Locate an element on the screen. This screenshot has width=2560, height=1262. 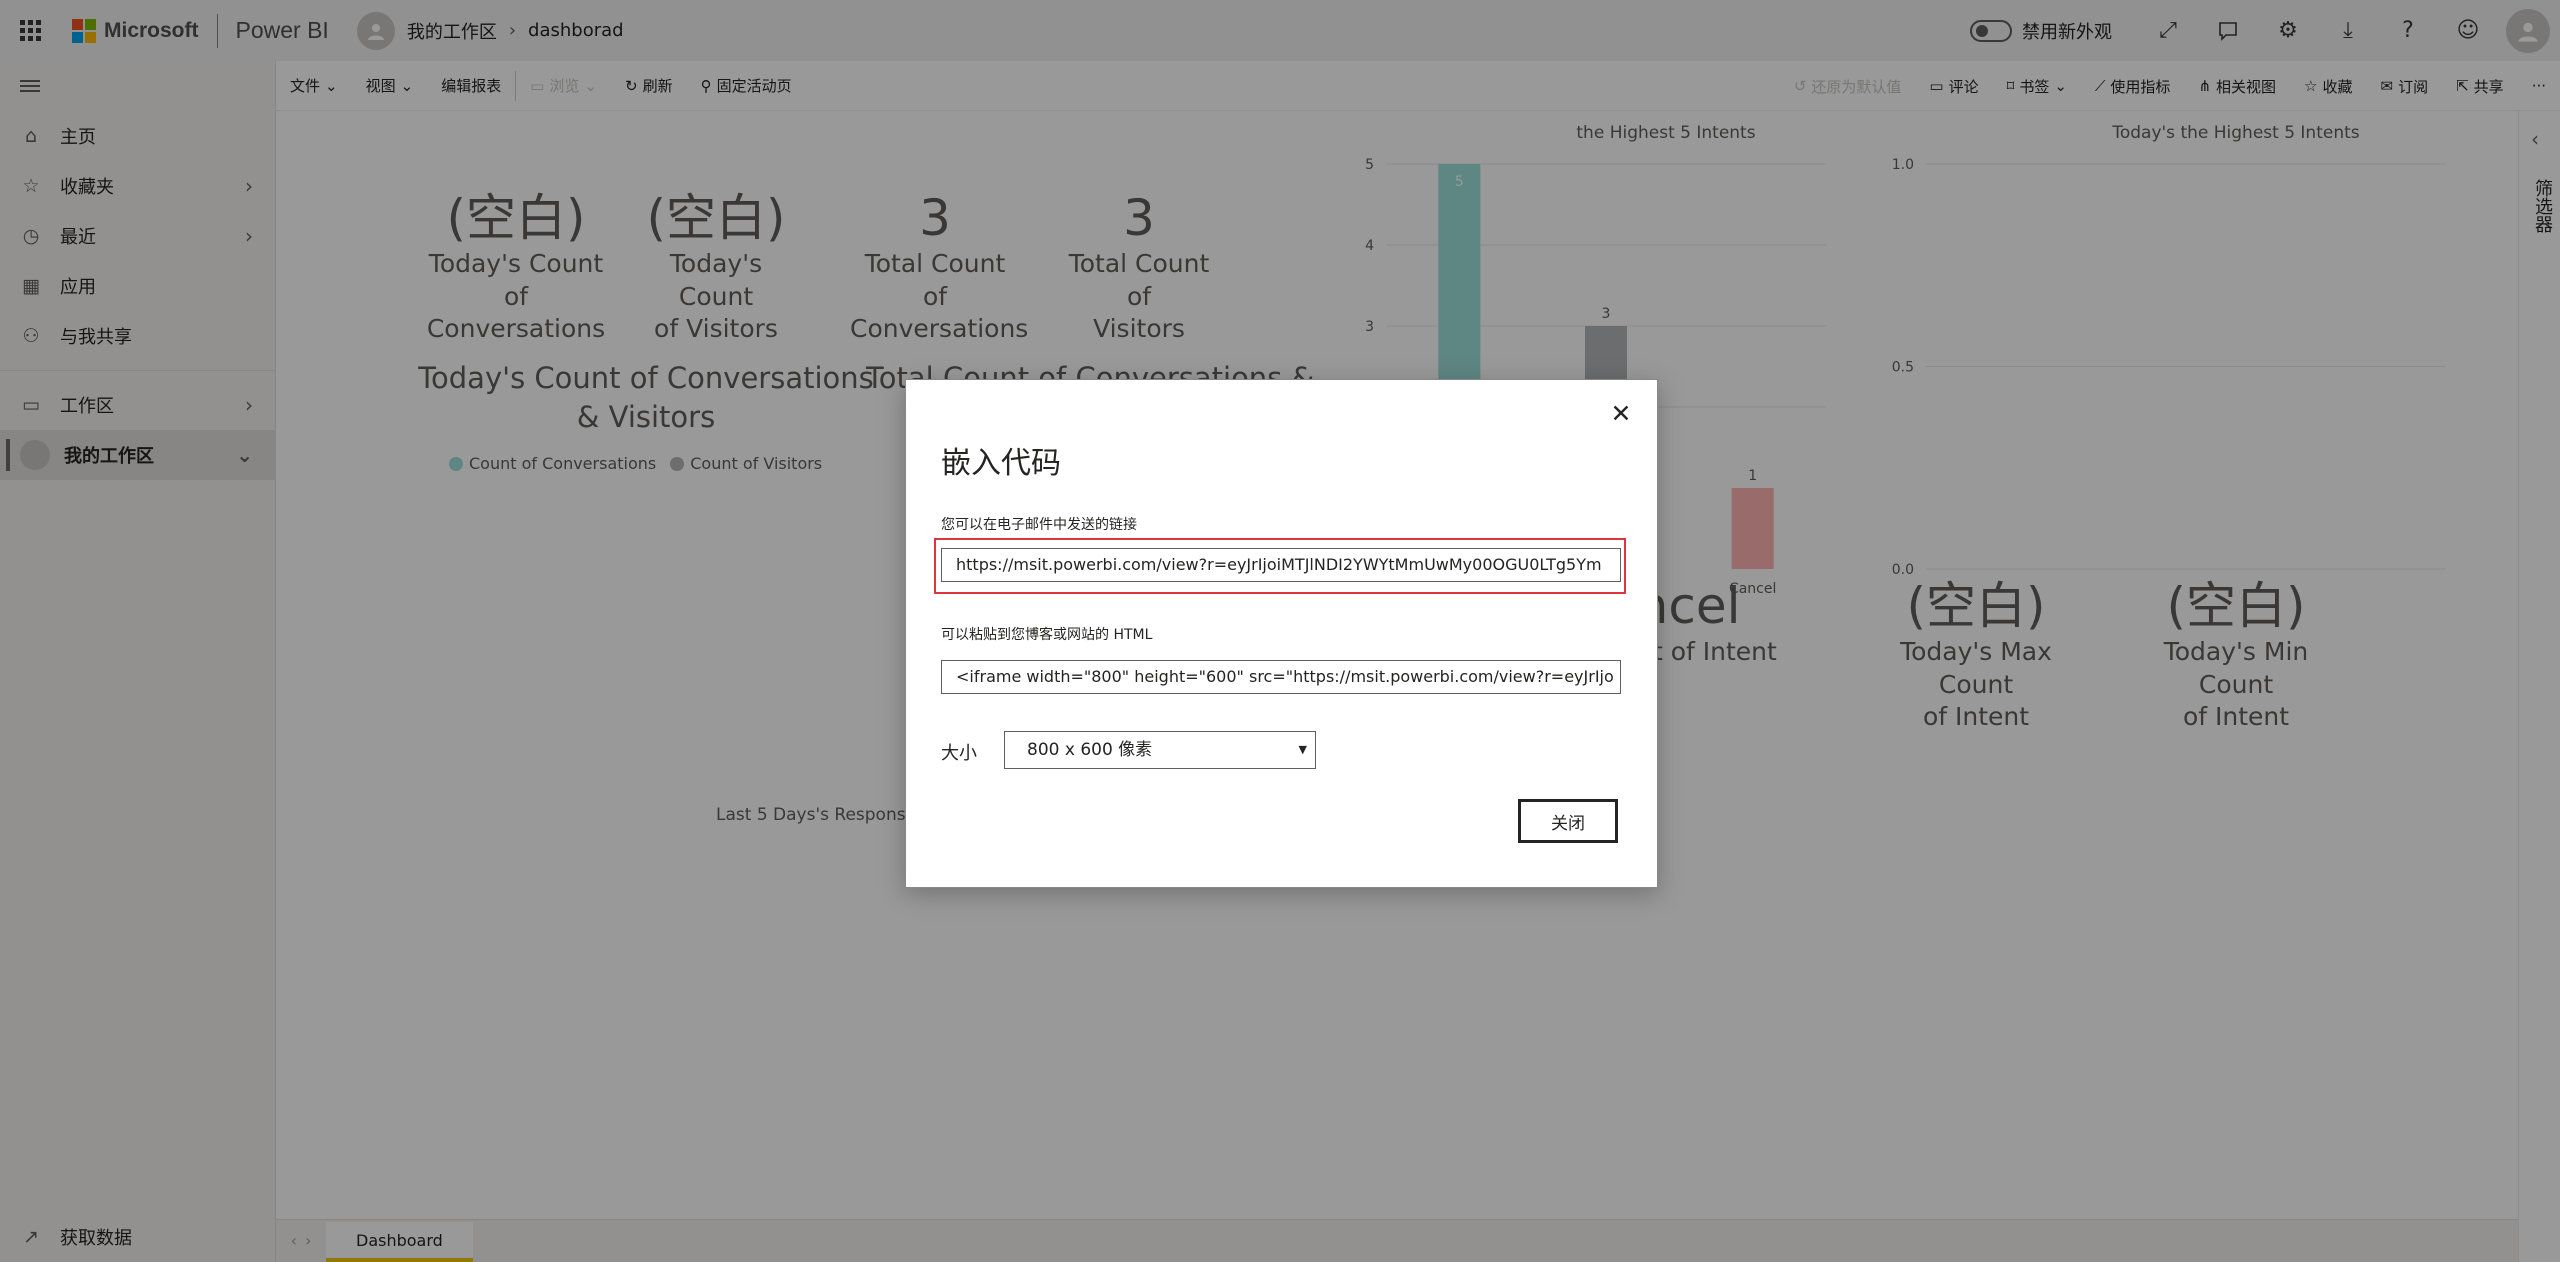
close-icon: ✕ is located at coordinates (1621, 414).